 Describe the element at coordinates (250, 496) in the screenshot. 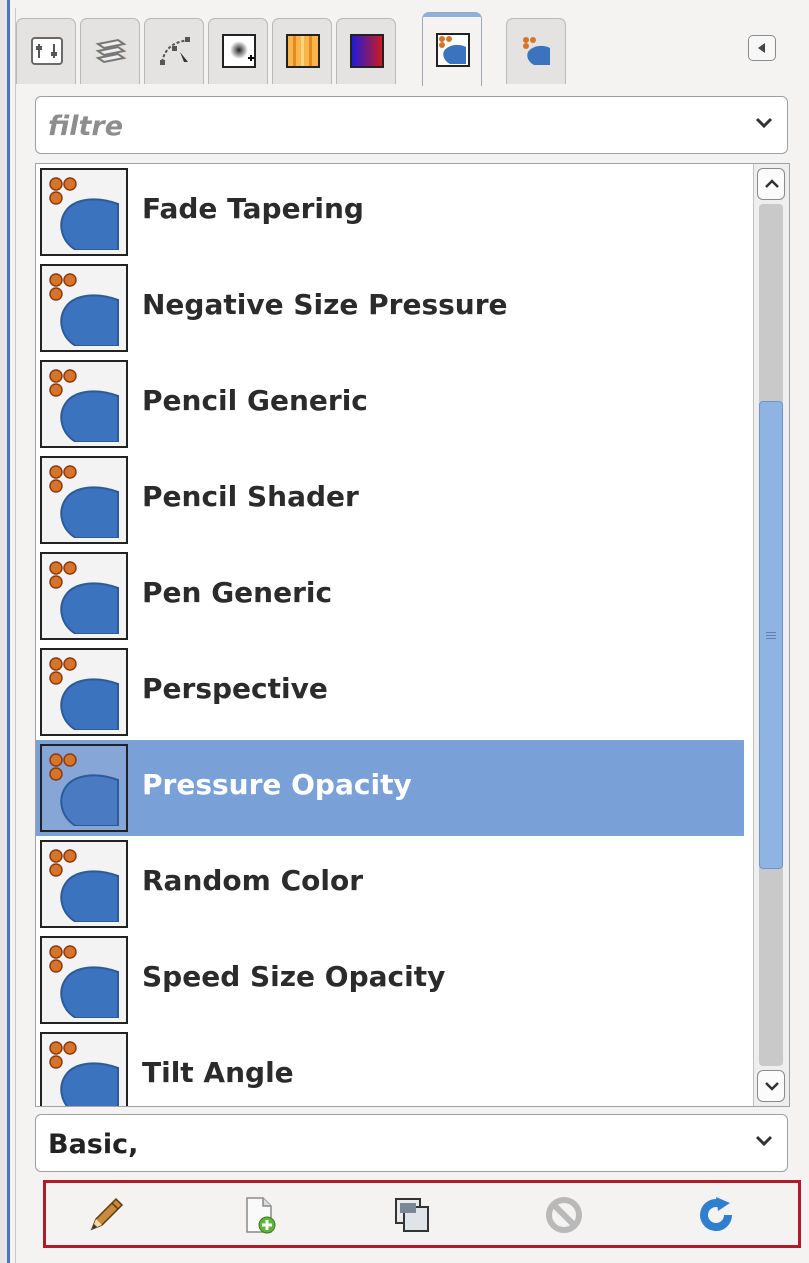

I see `list-item-label: Pencil Shader` at that location.